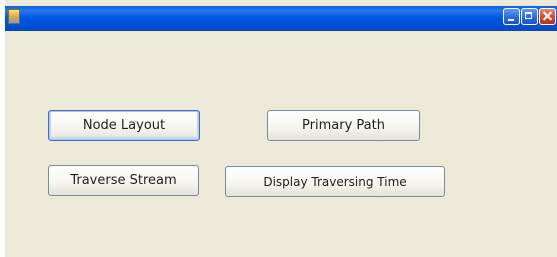 The image size is (557, 257). I want to click on display-traversing-time-button: Display Traversing Time, so click(335, 181).